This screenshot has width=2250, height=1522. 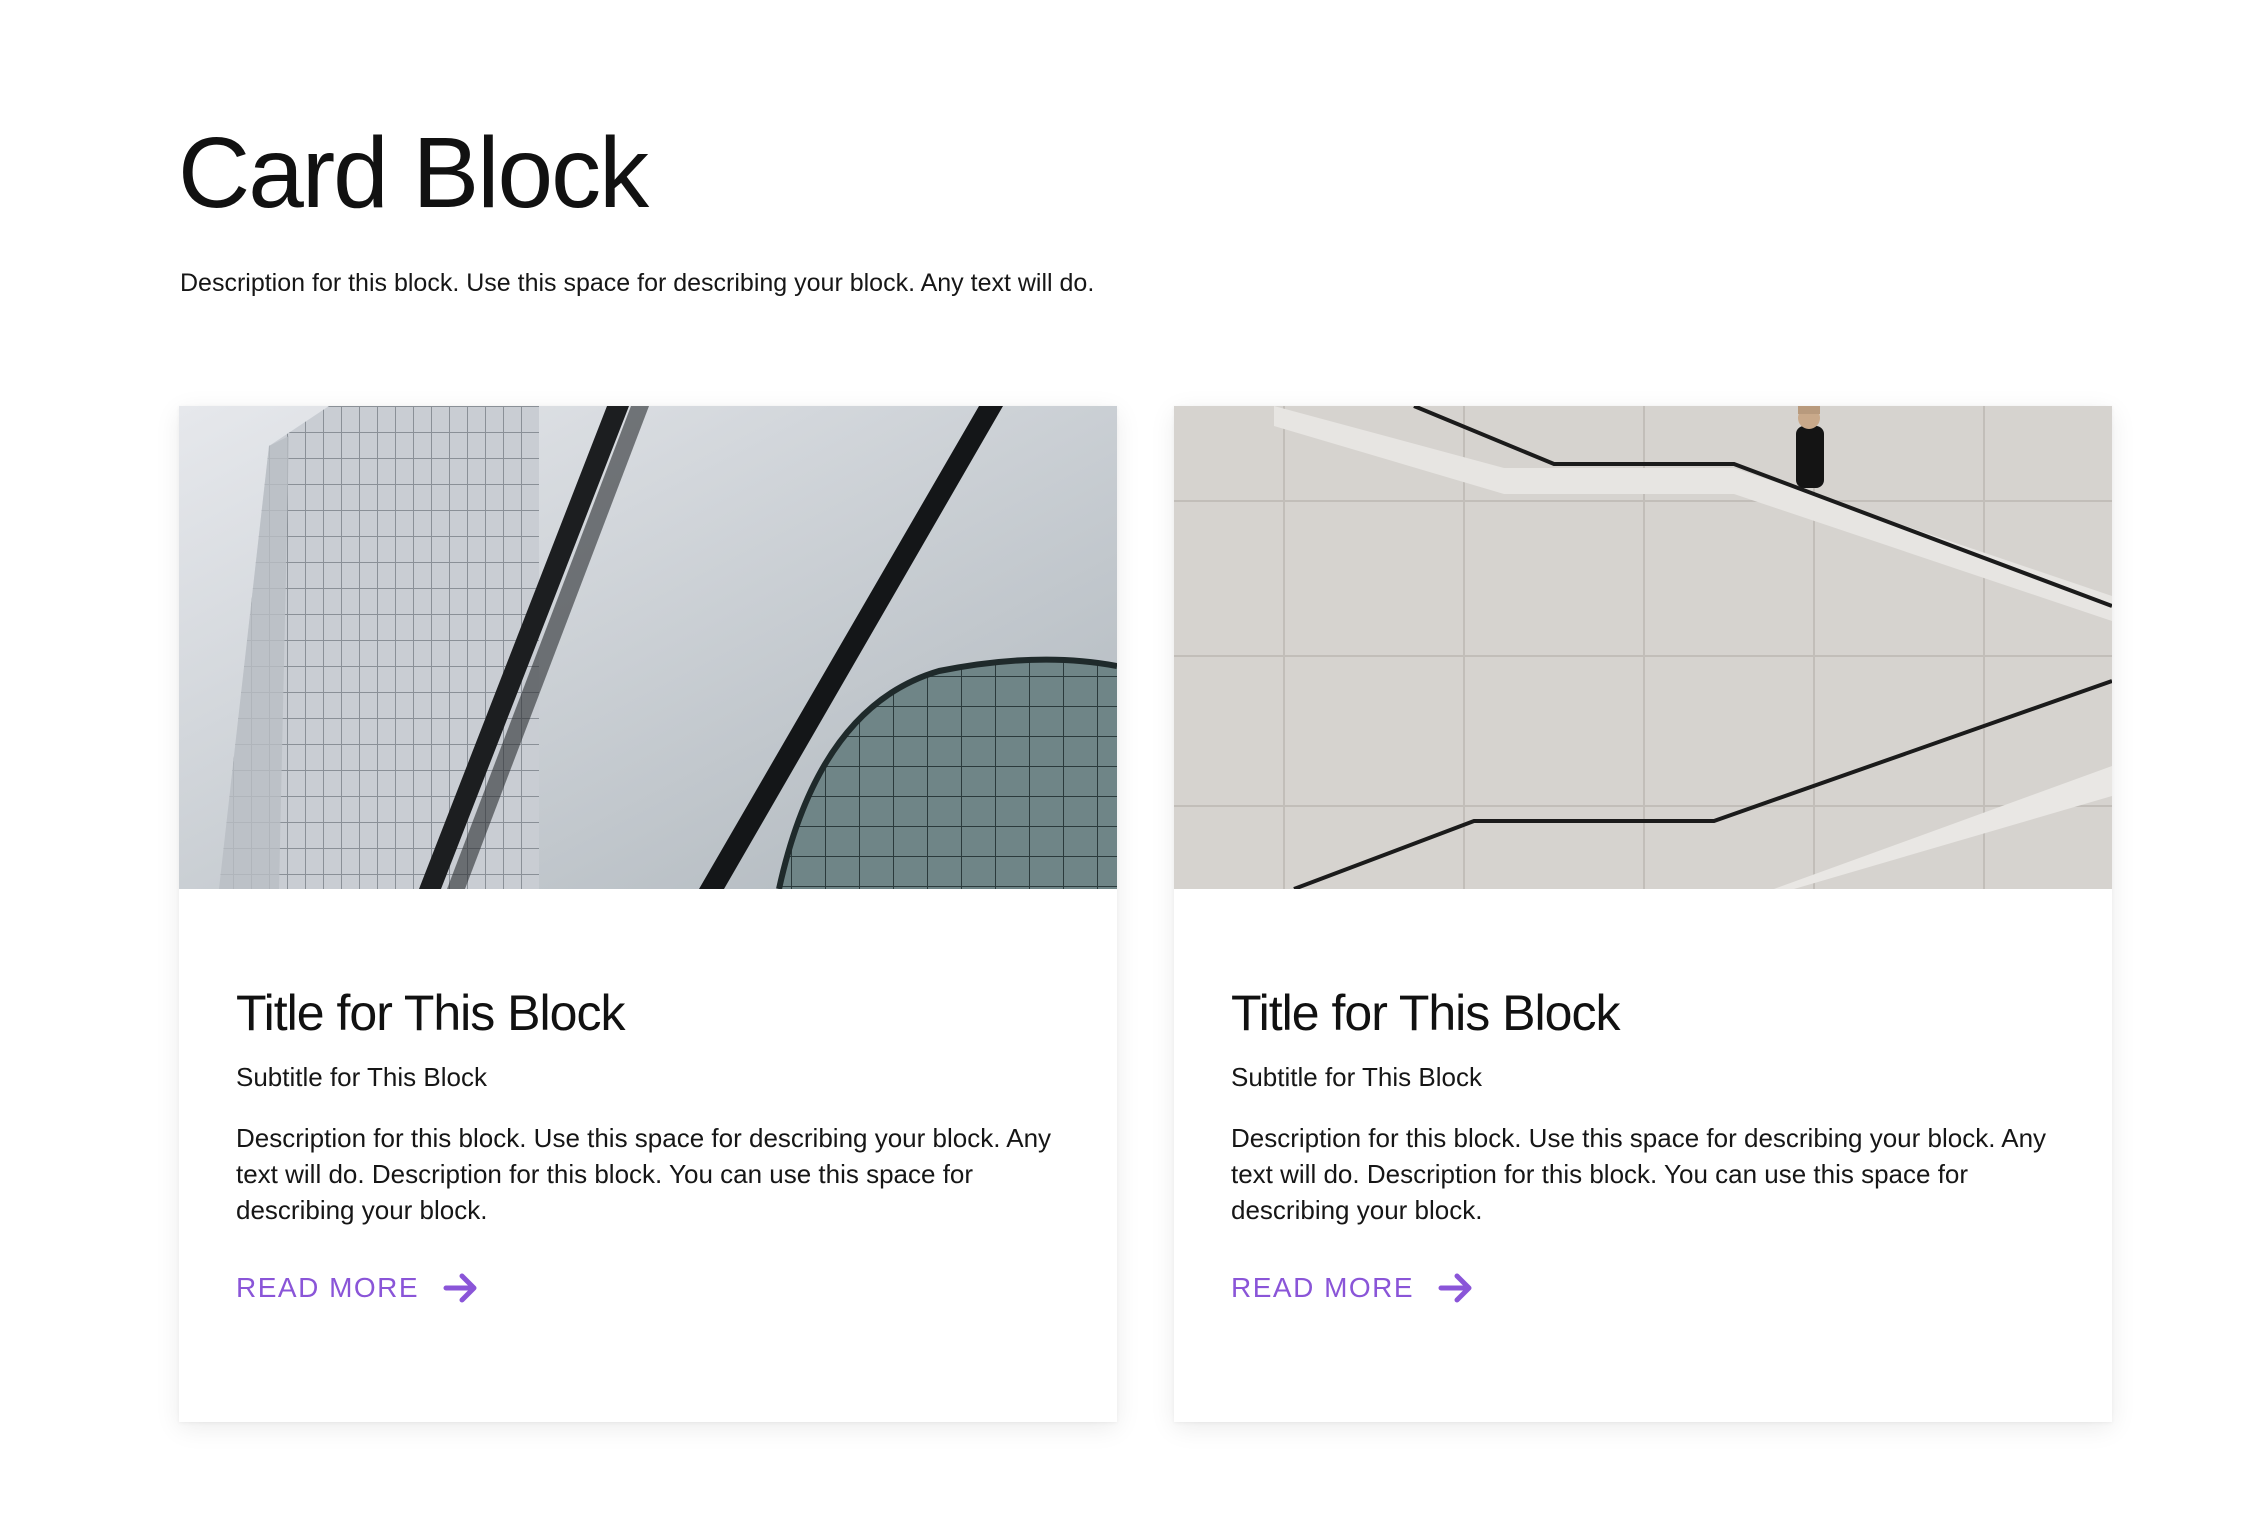 I want to click on card-image-staircase, so click(x=1643, y=647).